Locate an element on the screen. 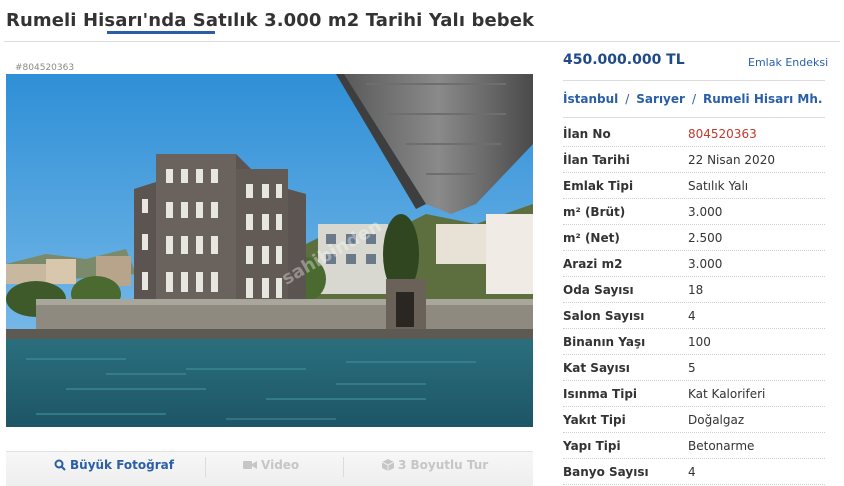 This screenshot has height=486, width=844. cube-icon is located at coordinates (388, 465).